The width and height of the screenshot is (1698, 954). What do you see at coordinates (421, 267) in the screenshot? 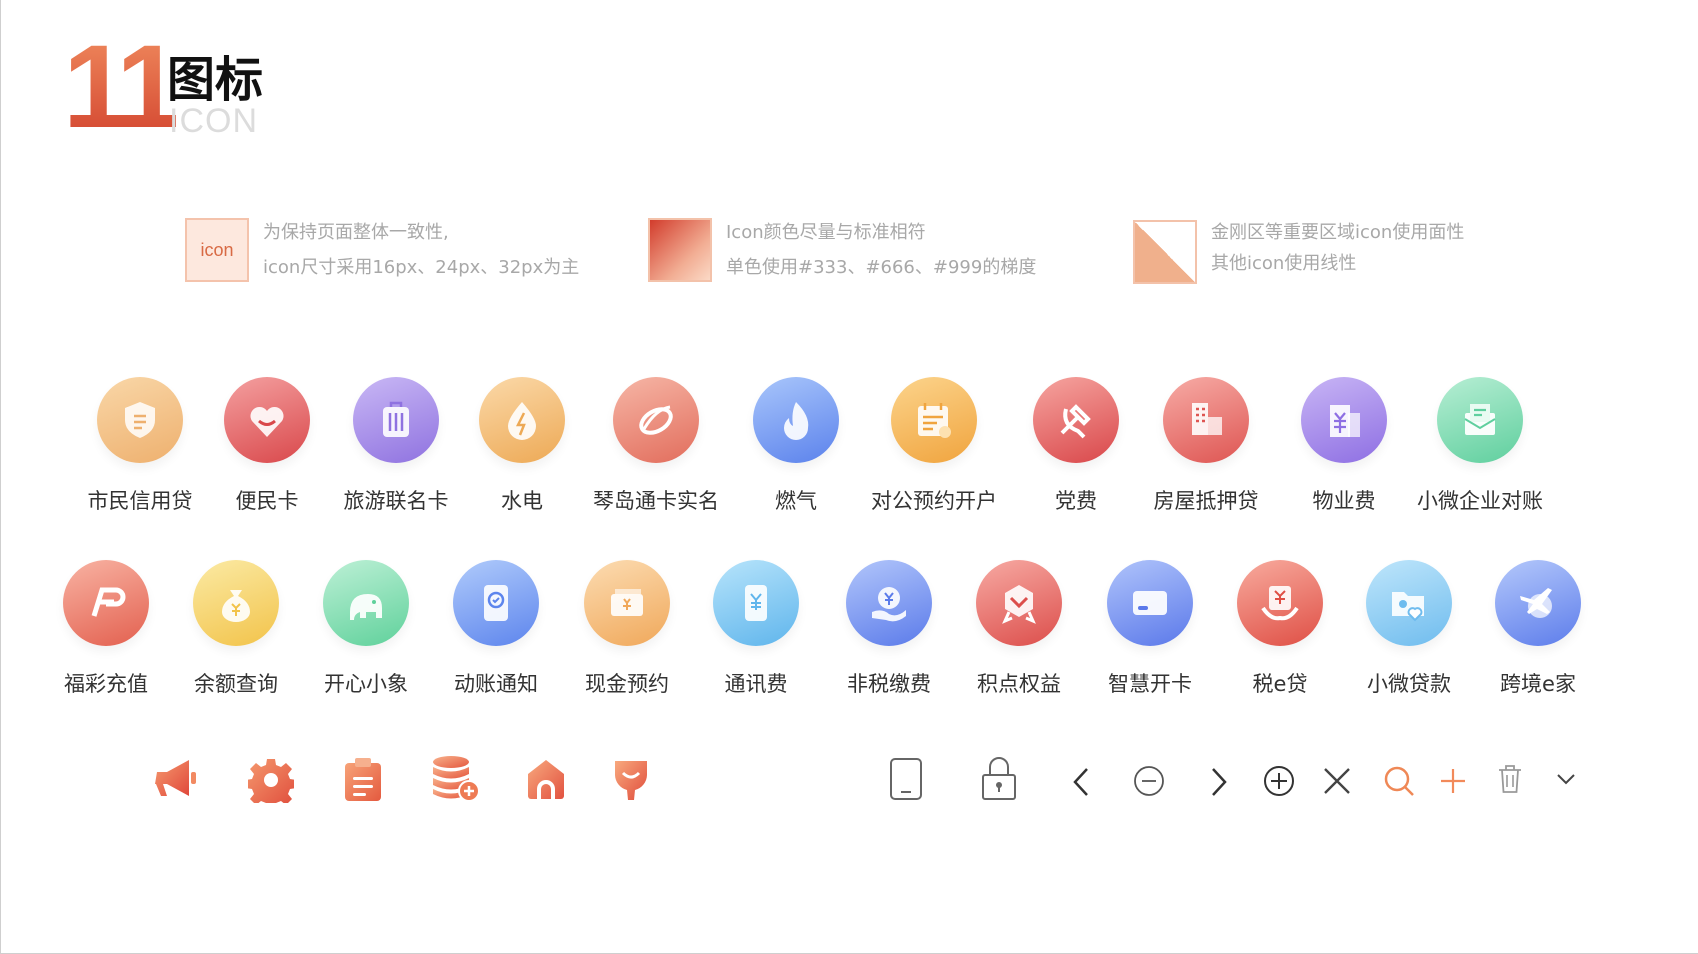
I see `rule-text-line: icon尺寸采用16px、24px、32px为主` at bounding box center [421, 267].